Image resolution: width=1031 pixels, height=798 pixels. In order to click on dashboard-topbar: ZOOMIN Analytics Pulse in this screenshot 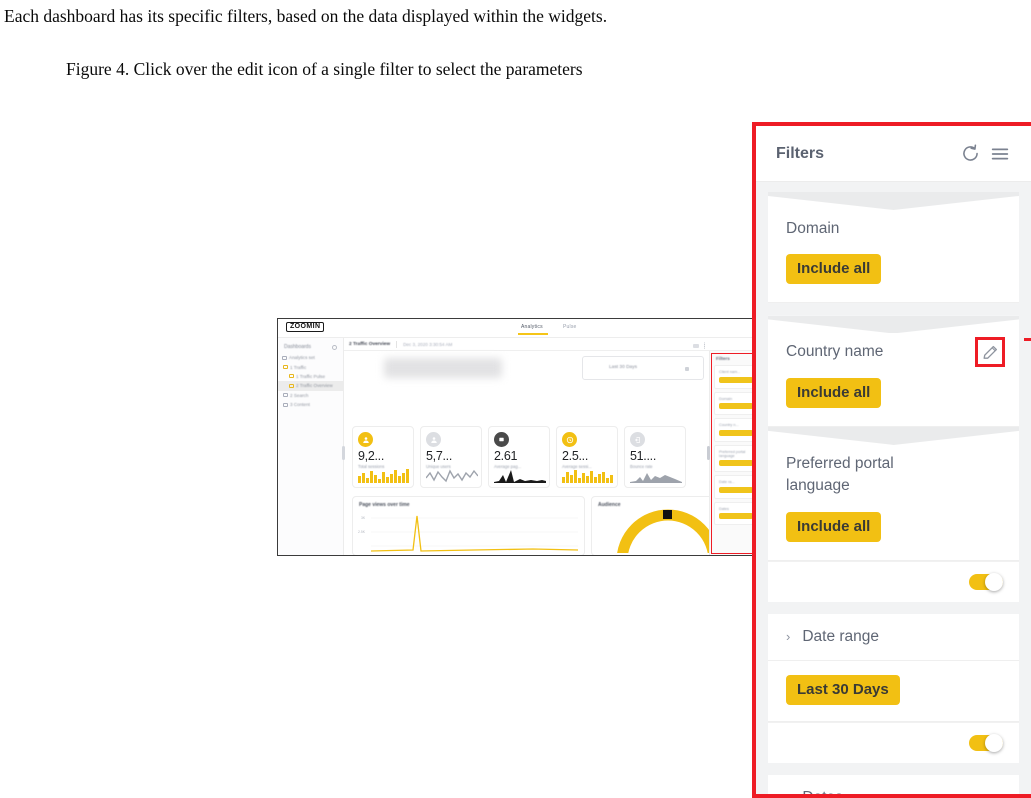, I will do `click(520, 328)`.